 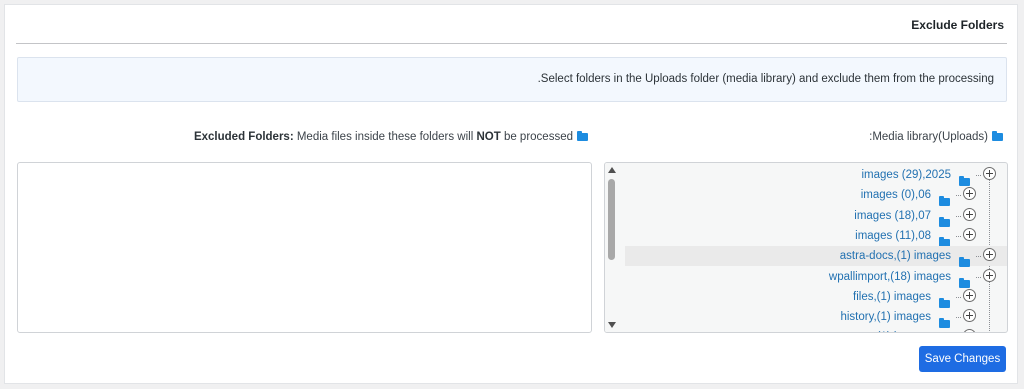 I want to click on excluded-folders-heading: Excluded Folders:, so click(x=243, y=137).